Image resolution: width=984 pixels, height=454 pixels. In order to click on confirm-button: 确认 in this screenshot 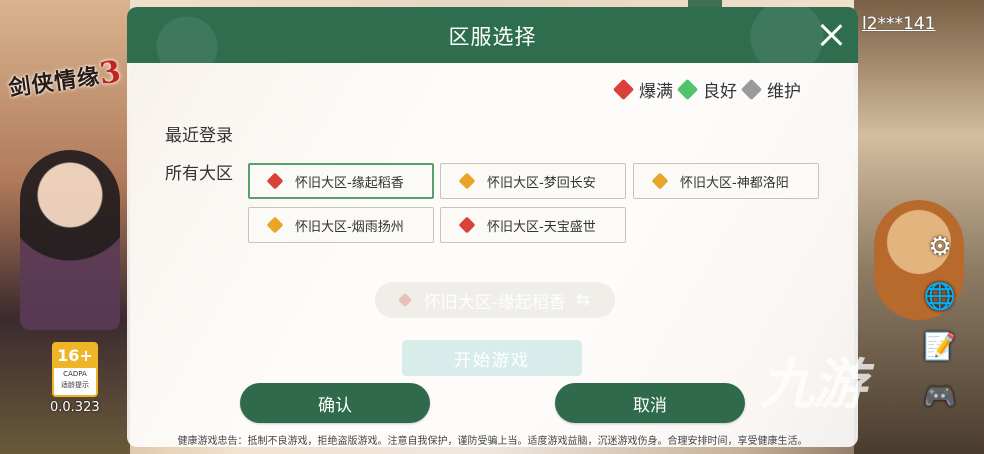, I will do `click(335, 403)`.